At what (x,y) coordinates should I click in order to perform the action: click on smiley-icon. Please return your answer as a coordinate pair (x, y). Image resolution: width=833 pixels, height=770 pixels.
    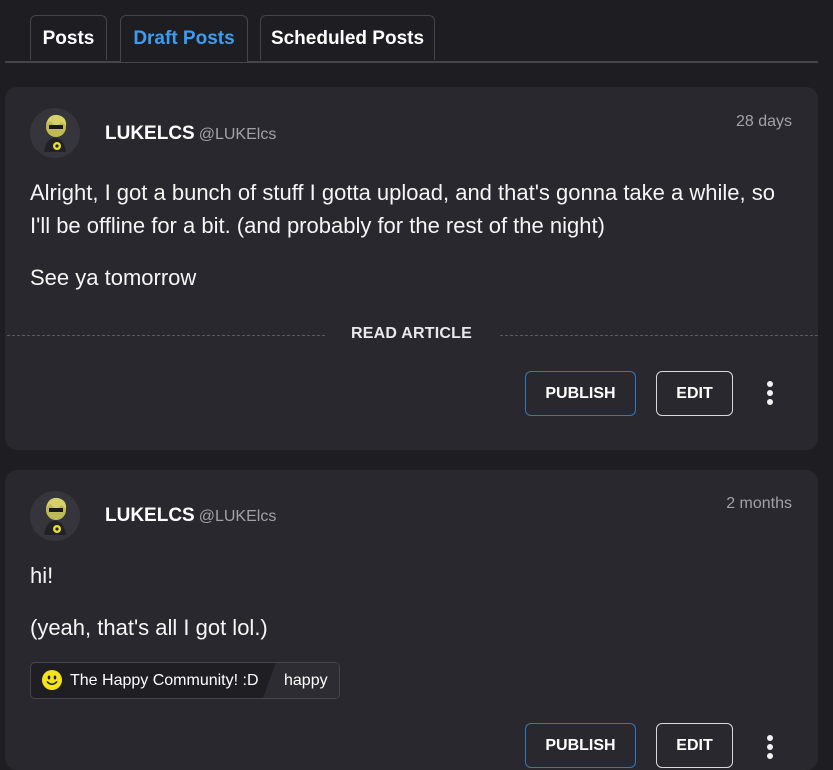
    Looking at the image, I should click on (52, 680).